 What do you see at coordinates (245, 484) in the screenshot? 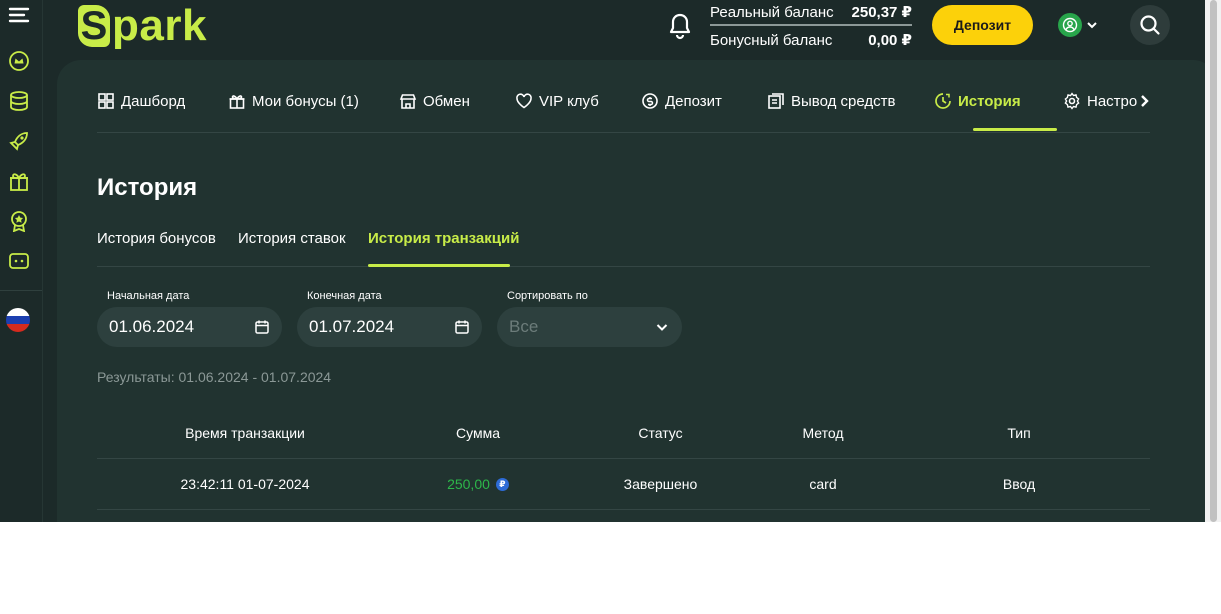
I see `cell-time: 23:42:11 01-07-2024` at bounding box center [245, 484].